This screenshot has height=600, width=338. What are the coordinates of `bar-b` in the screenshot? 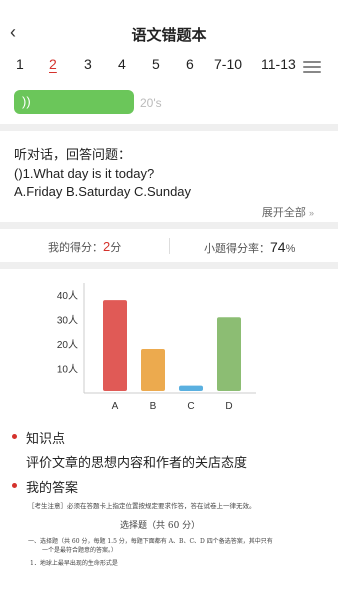 It's located at (153, 370).